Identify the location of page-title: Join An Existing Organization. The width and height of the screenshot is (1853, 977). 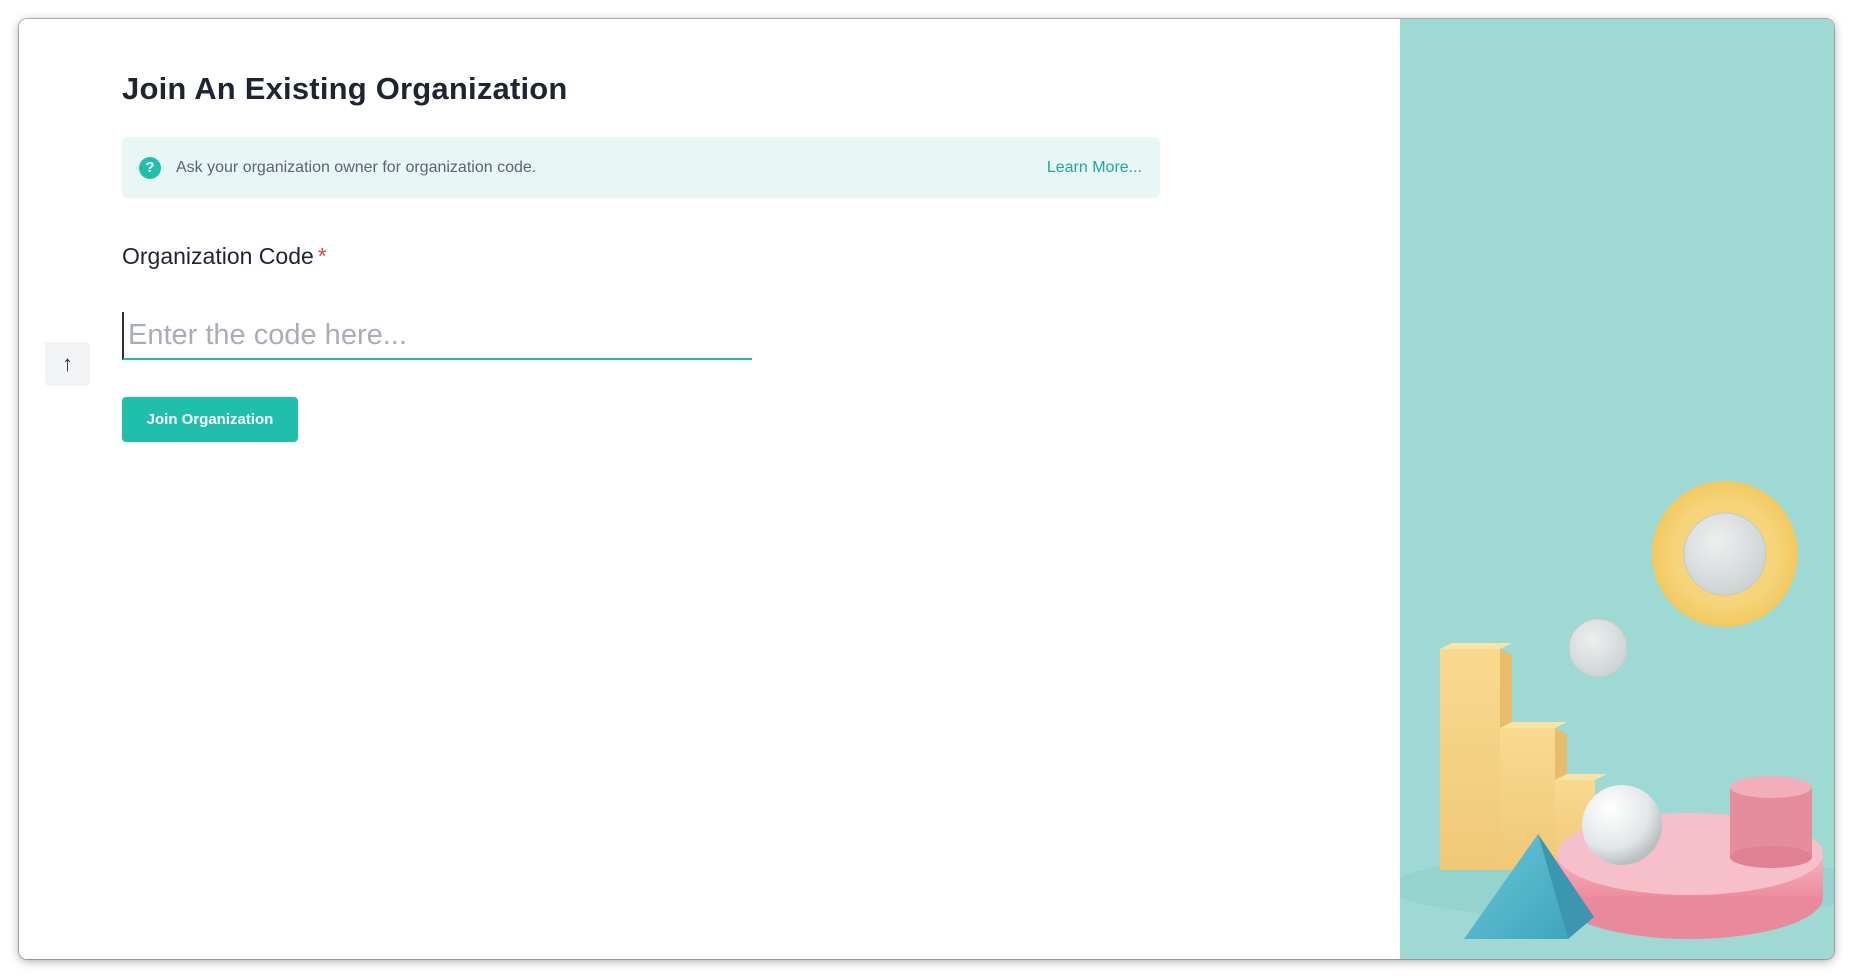
(345, 88).